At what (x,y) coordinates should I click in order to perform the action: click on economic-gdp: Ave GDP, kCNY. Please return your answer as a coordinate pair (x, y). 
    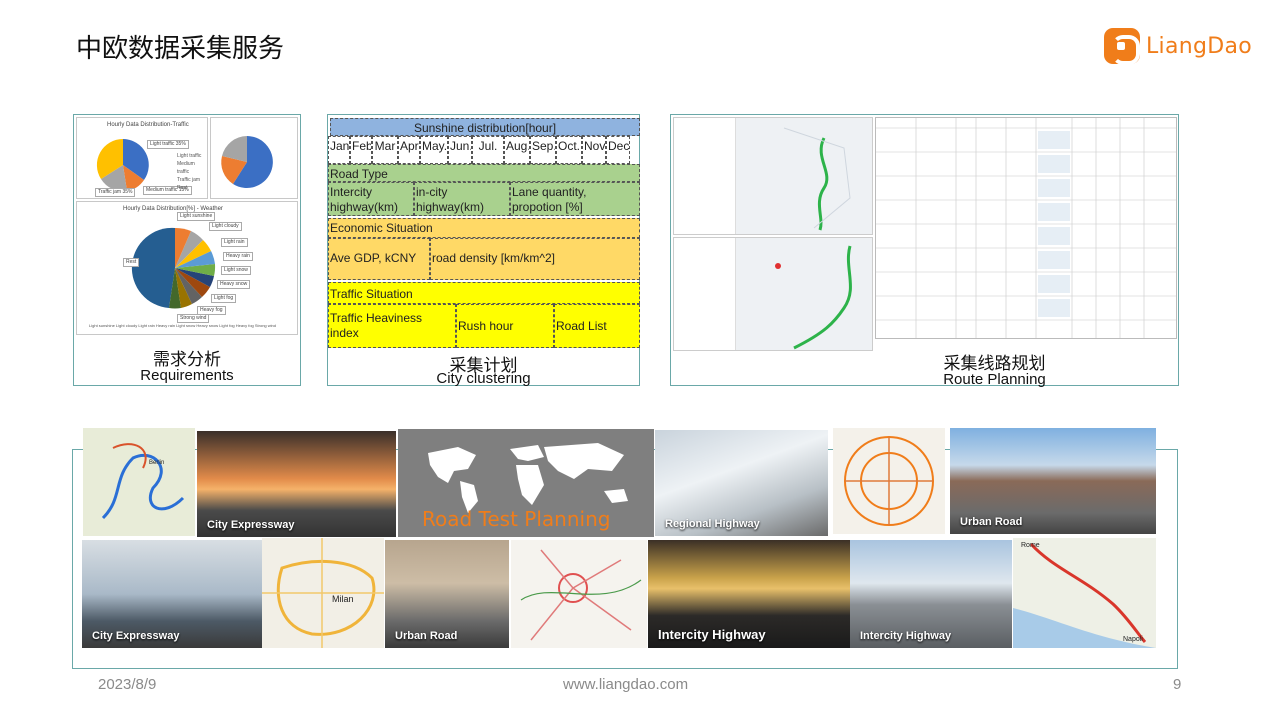
    Looking at the image, I should click on (379, 259).